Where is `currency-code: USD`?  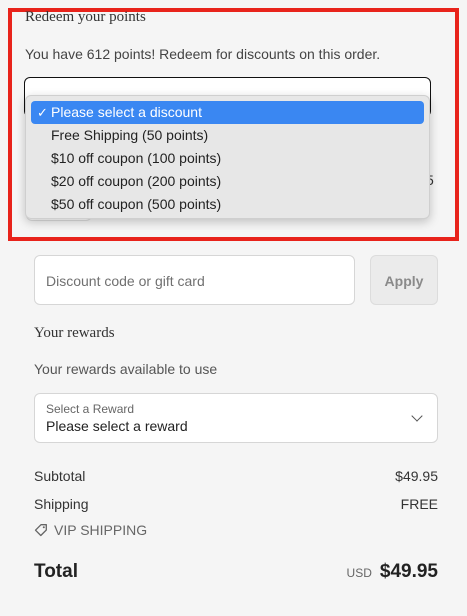
currency-code: USD is located at coordinates (359, 573).